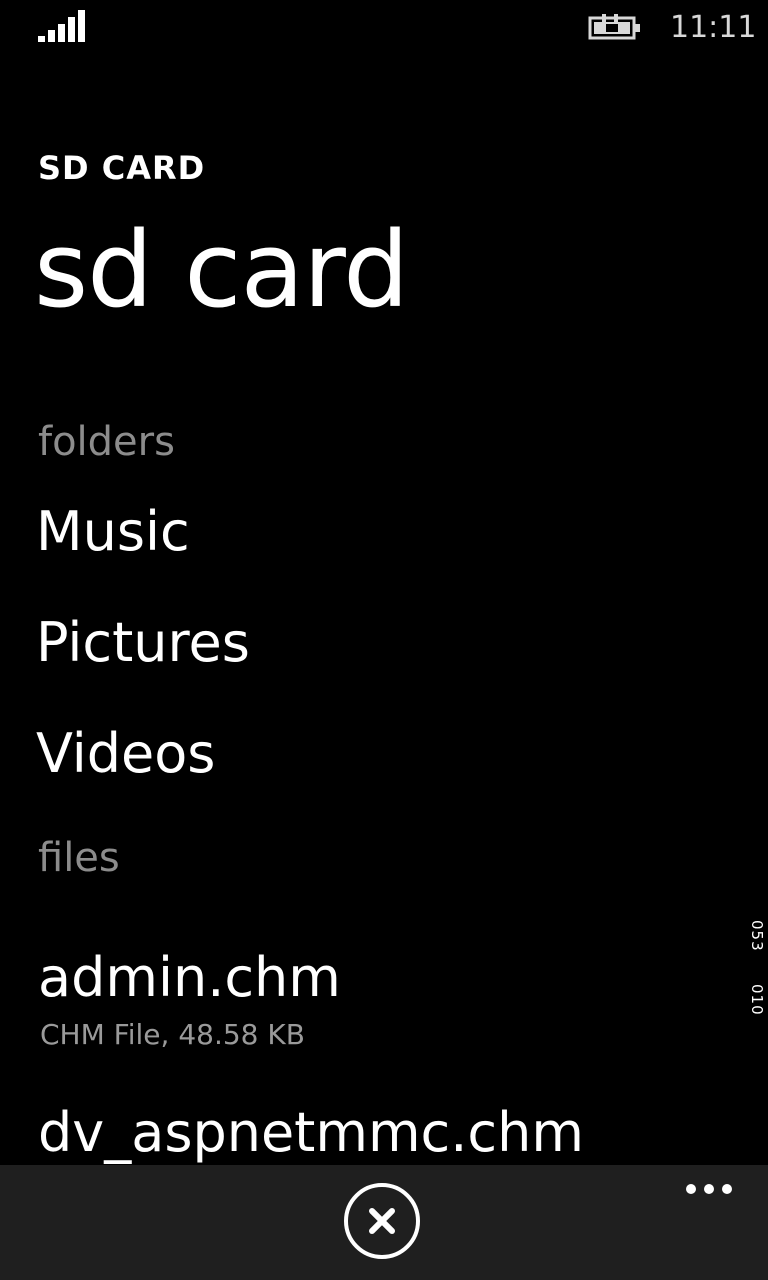  What do you see at coordinates (113, 532) in the screenshot?
I see `folder-item-music: Music` at bounding box center [113, 532].